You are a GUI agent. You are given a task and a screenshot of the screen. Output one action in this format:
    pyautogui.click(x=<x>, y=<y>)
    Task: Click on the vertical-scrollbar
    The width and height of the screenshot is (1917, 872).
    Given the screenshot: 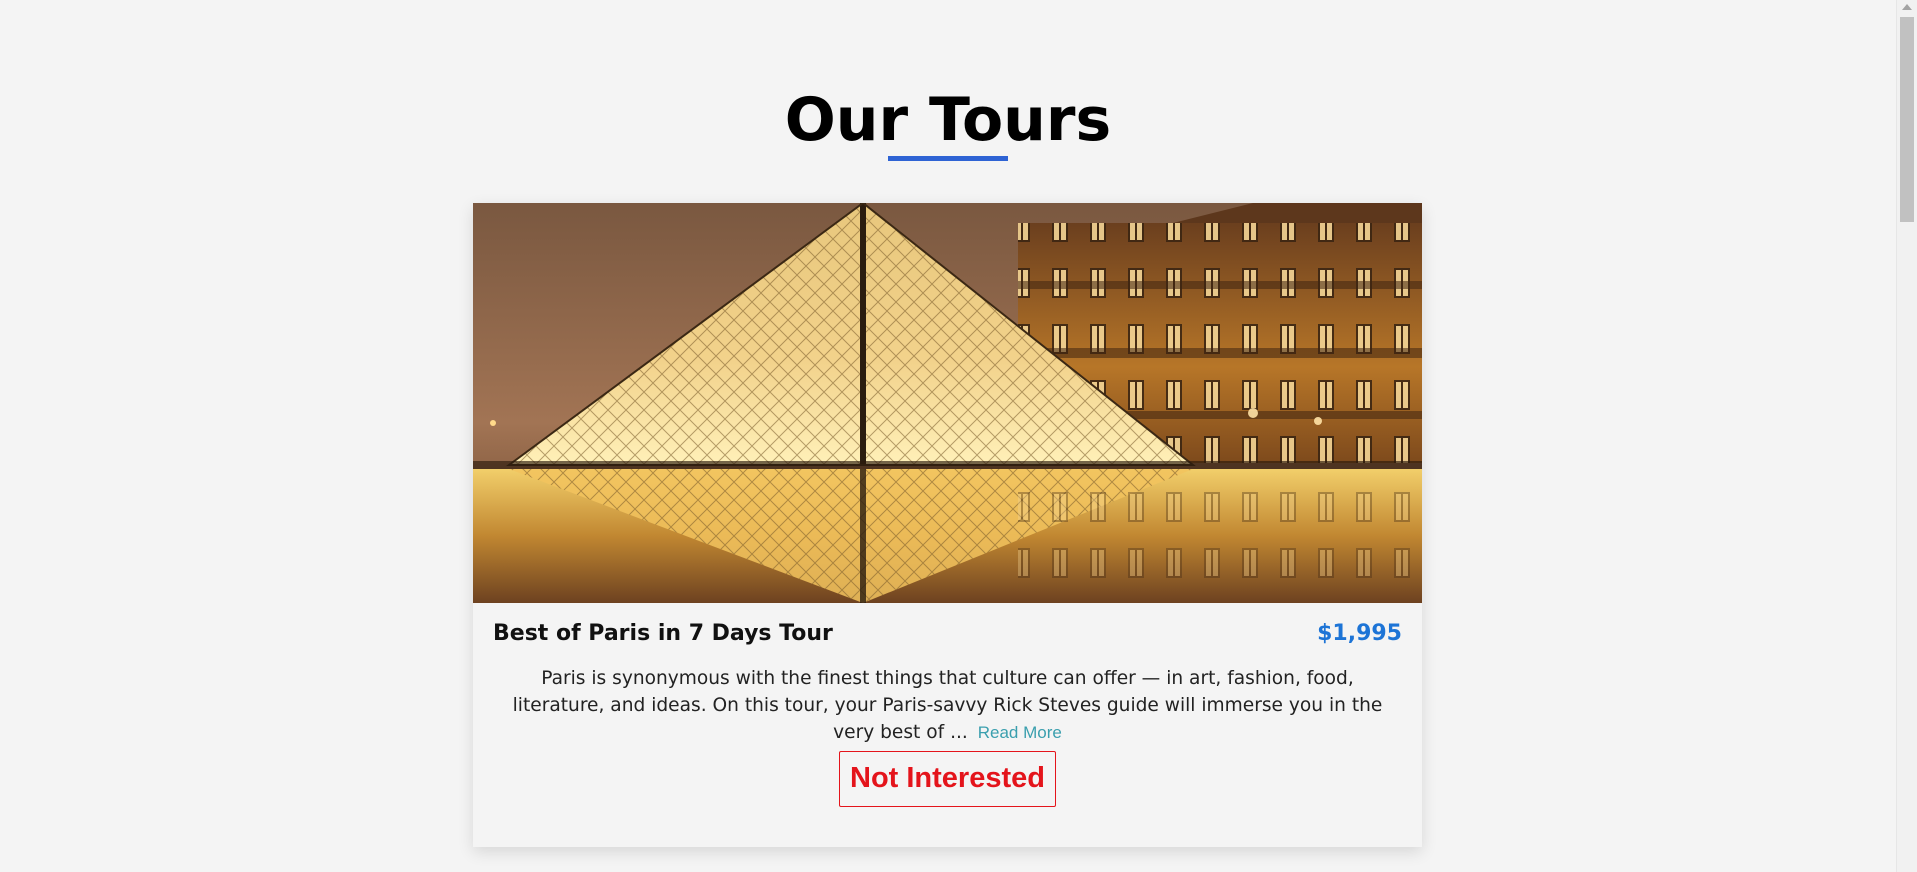 What is the action you would take?
    pyautogui.click(x=1906, y=436)
    